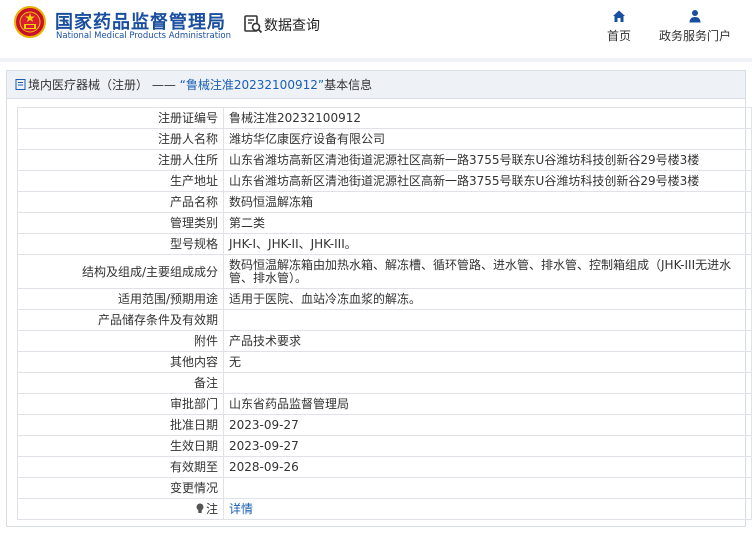 The width and height of the screenshot is (752, 533). Describe the element at coordinates (211, 509) in the screenshot. I see `field-label: 注` at that location.